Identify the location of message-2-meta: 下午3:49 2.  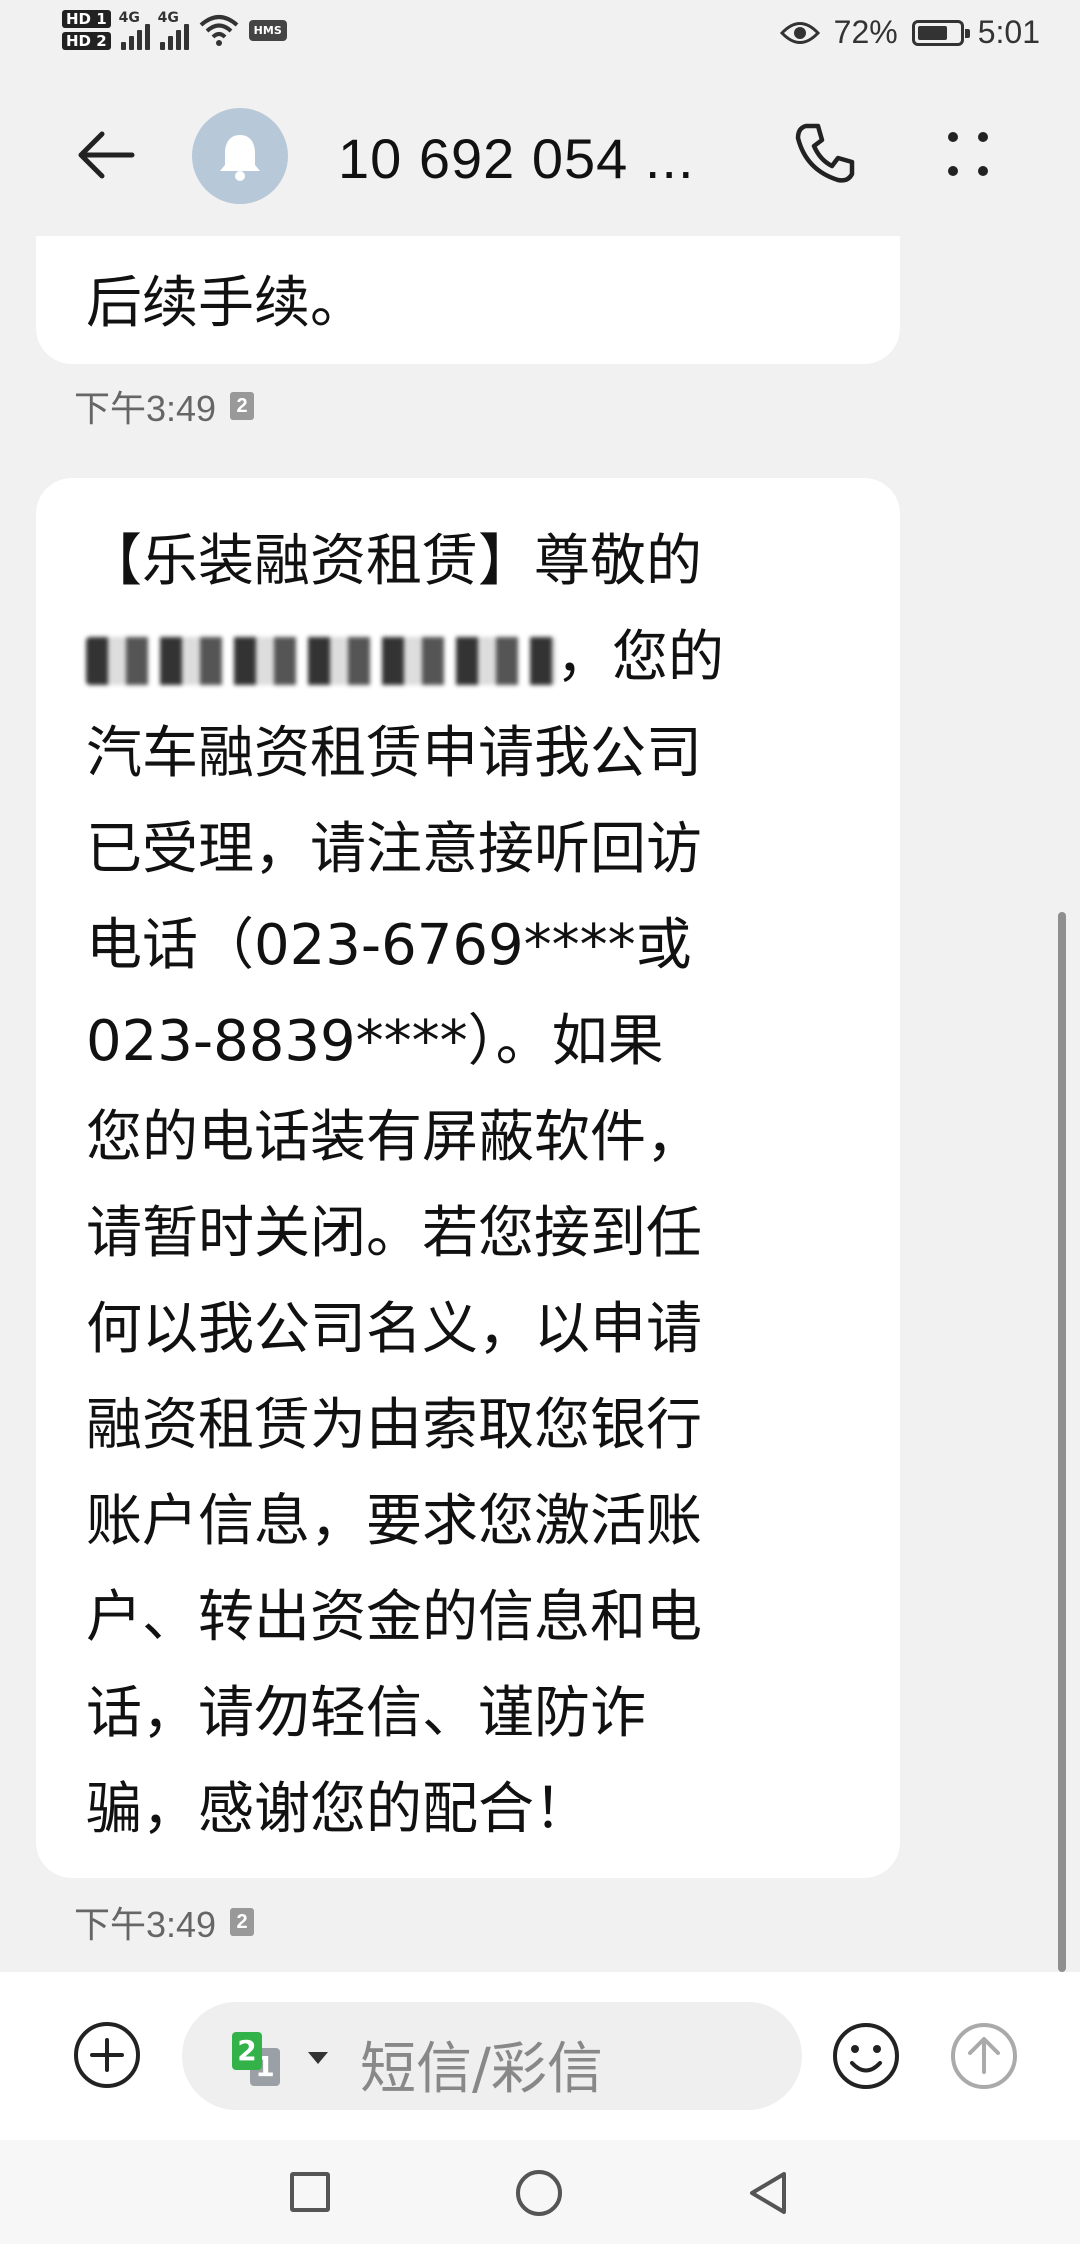
(164, 1922).